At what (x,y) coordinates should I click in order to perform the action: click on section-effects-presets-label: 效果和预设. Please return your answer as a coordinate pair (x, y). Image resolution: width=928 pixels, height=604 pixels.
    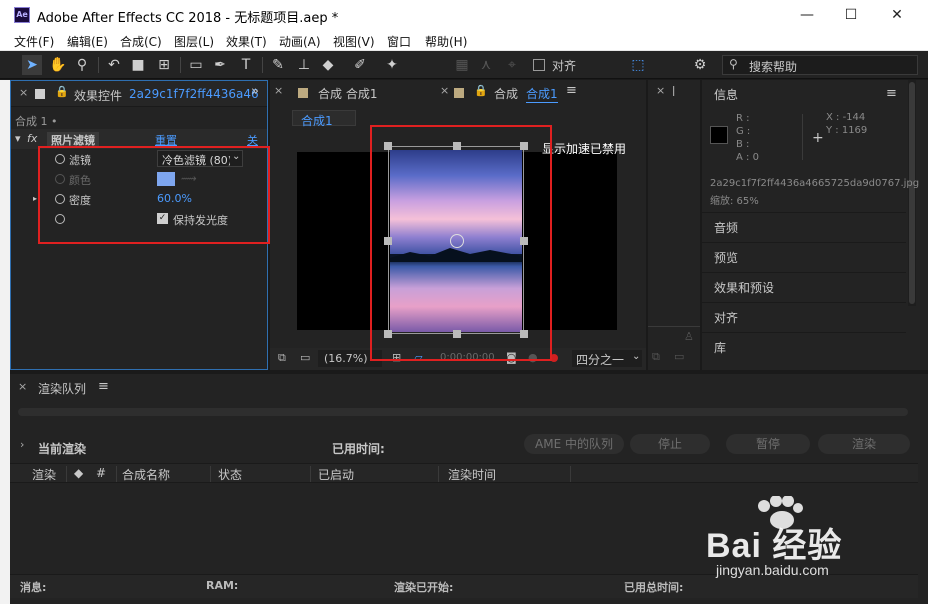
    Looking at the image, I should click on (744, 288).